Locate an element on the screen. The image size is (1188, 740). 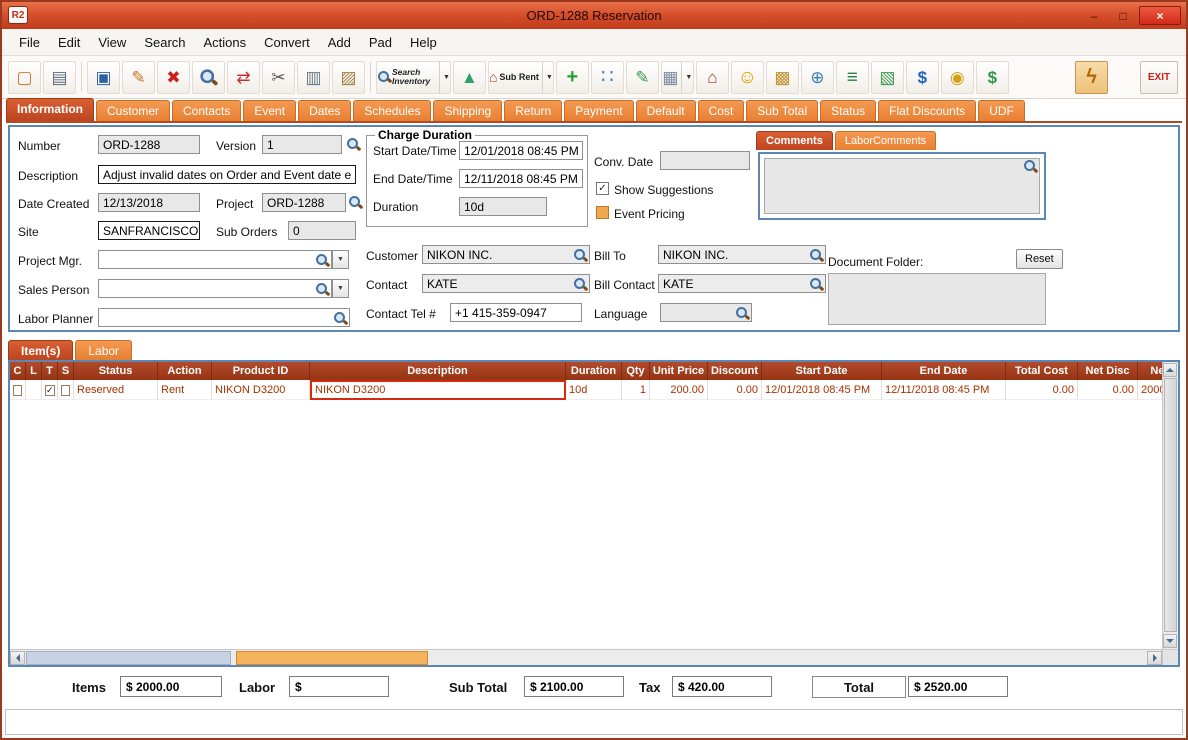
row-total-cost-cell: 0.00 is located at coordinates (1042, 390).